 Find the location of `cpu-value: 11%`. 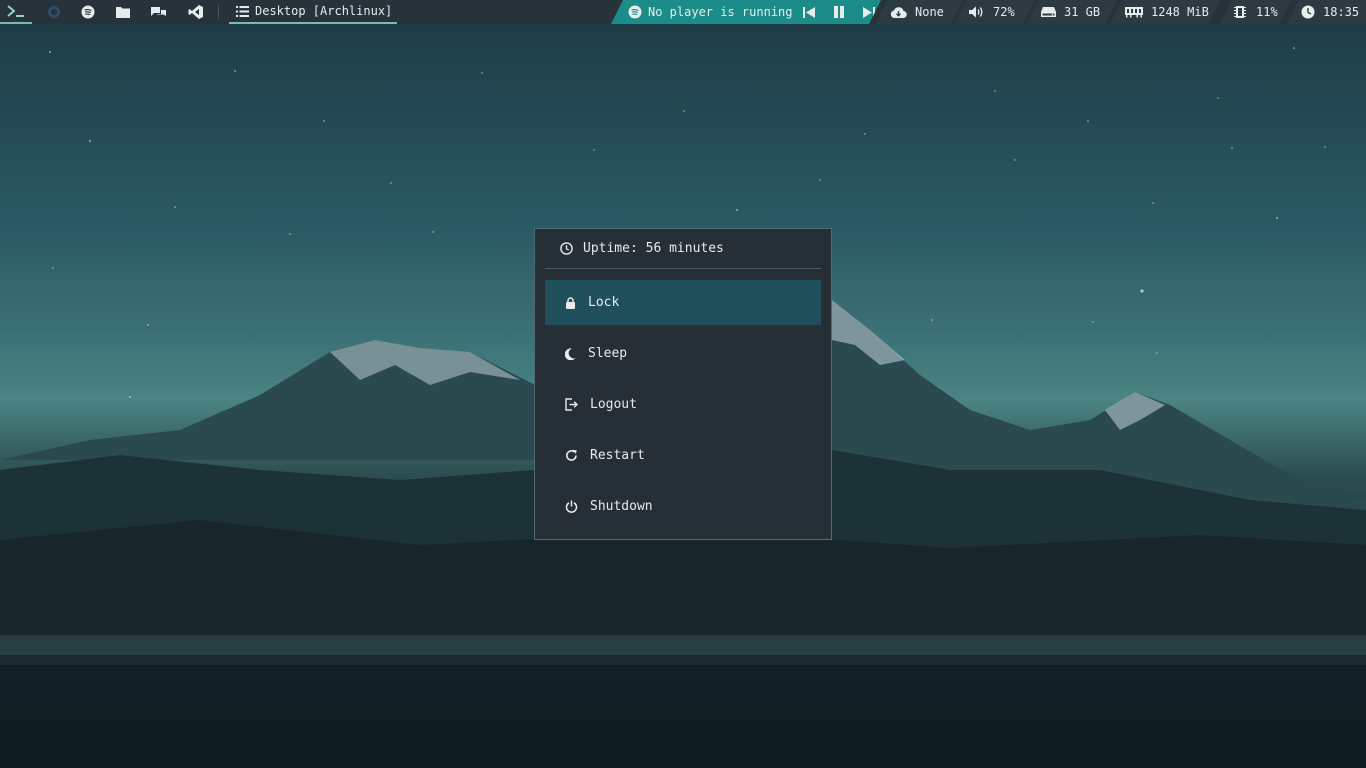

cpu-value: 11% is located at coordinates (1267, 12).